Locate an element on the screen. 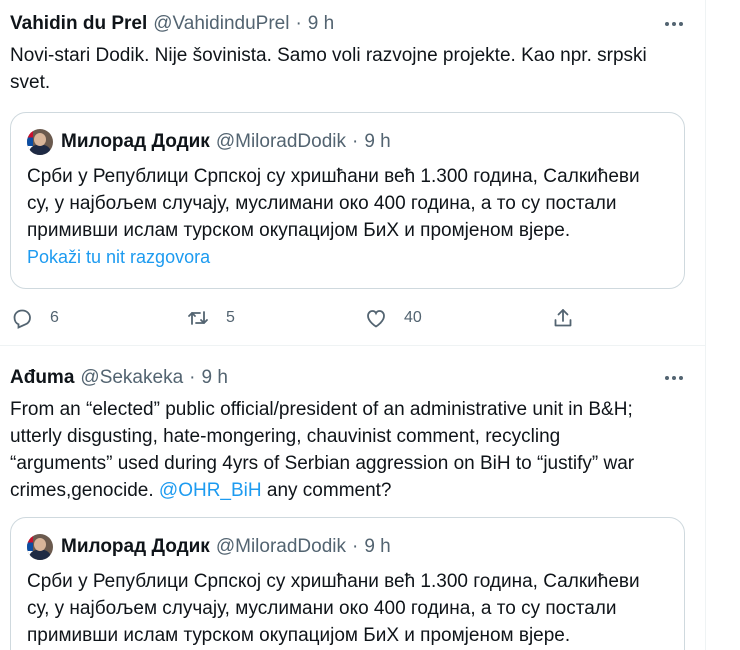  tweet-text-line: svet. is located at coordinates (30, 82).